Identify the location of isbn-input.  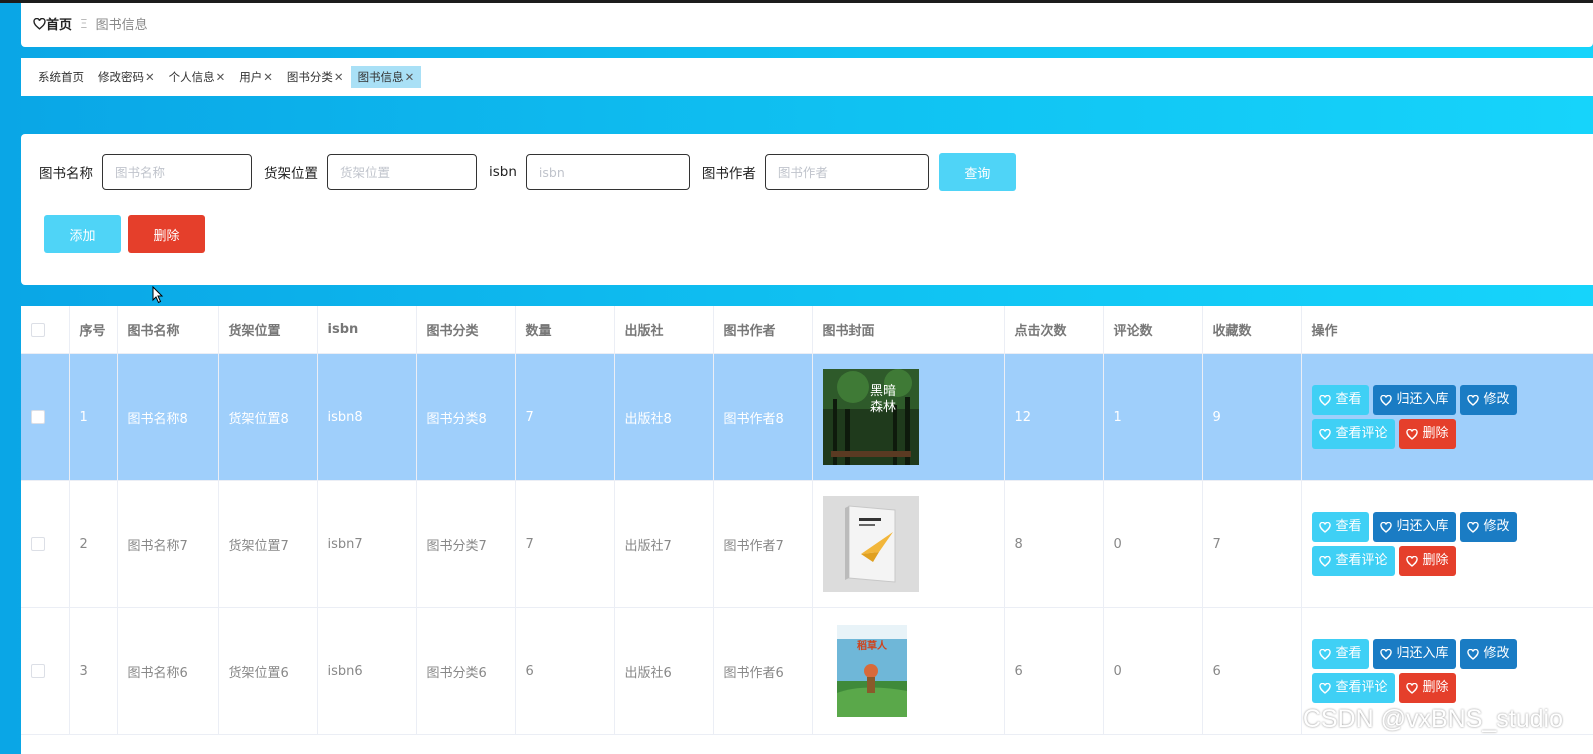
(607, 172).